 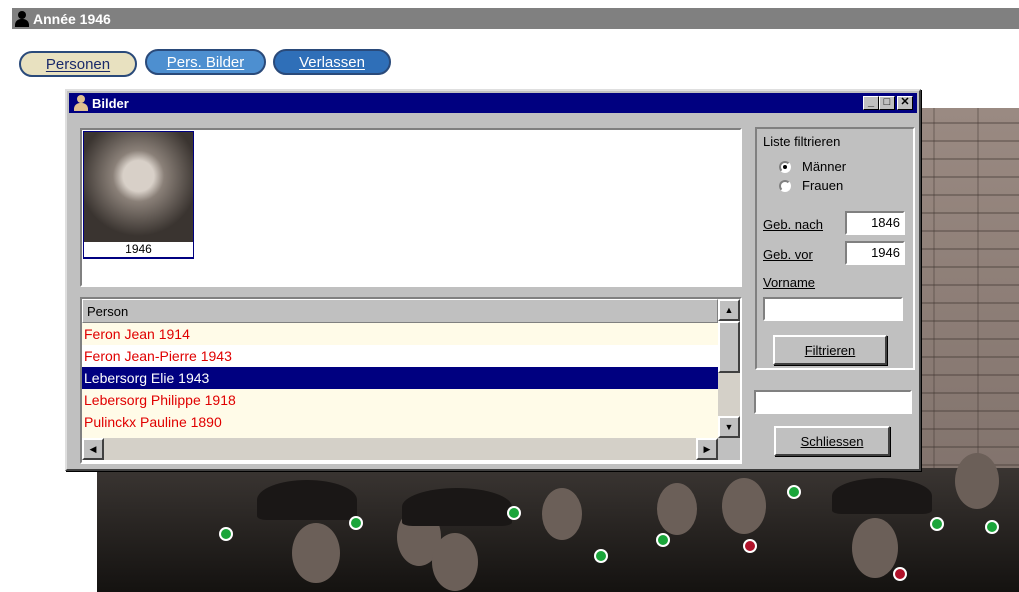 What do you see at coordinates (400, 400) in the screenshot?
I see `list-item: Lebersorg Philippe 1918` at bounding box center [400, 400].